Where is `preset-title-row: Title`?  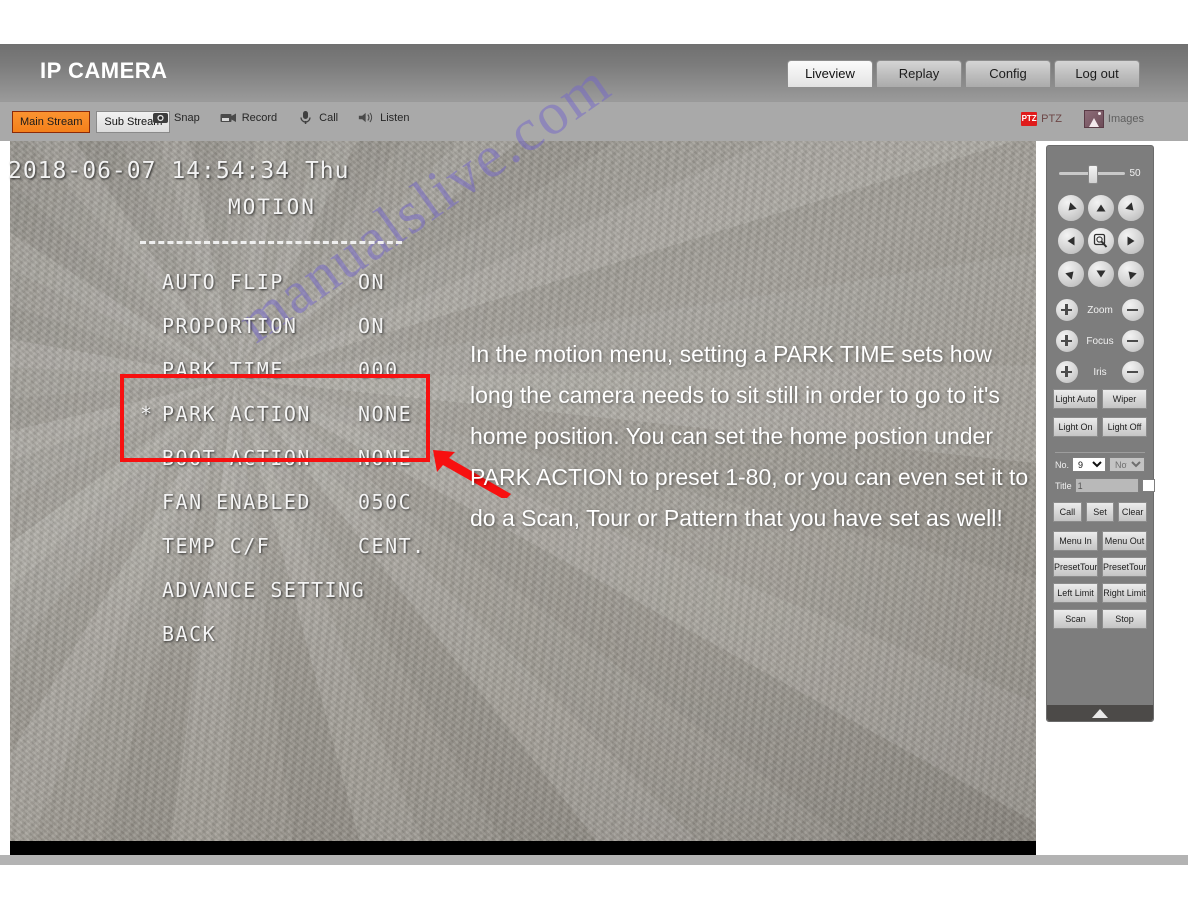
preset-title-row: Title is located at coordinates (1105, 485).